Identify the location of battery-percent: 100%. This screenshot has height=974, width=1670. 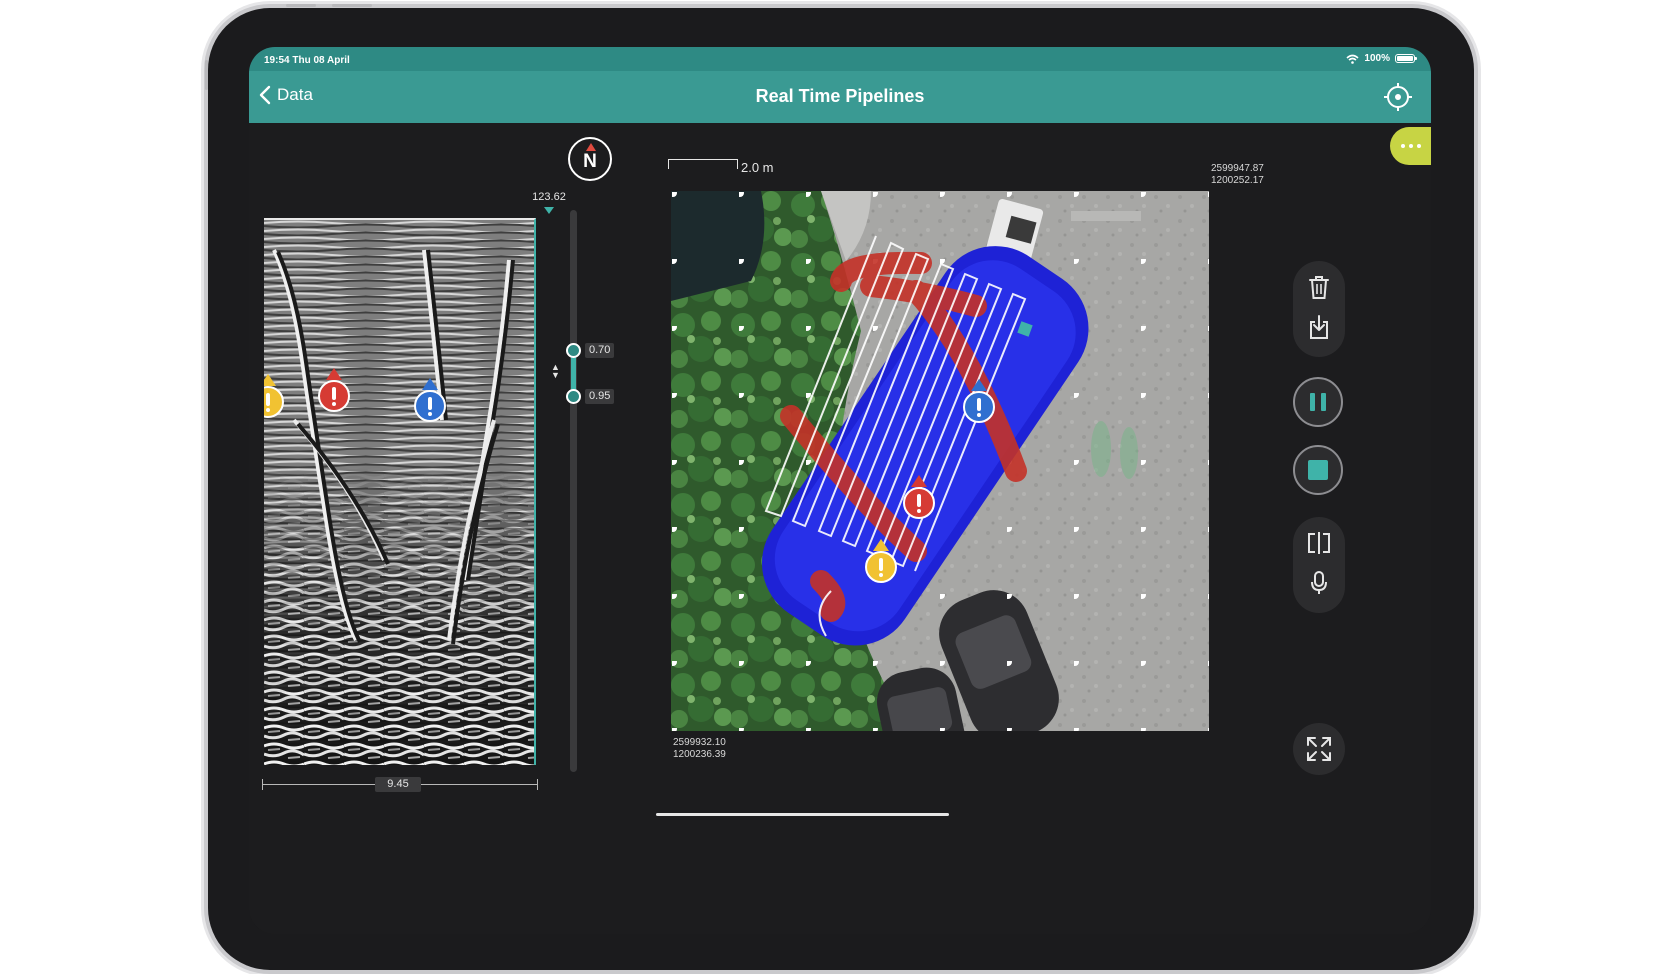
(1377, 58).